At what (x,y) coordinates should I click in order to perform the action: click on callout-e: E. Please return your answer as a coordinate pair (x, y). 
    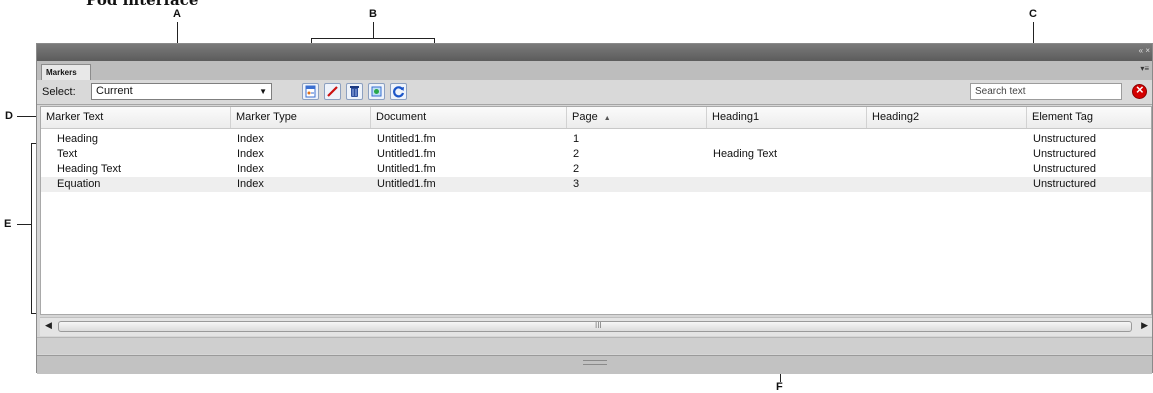
    Looking at the image, I should click on (8, 224).